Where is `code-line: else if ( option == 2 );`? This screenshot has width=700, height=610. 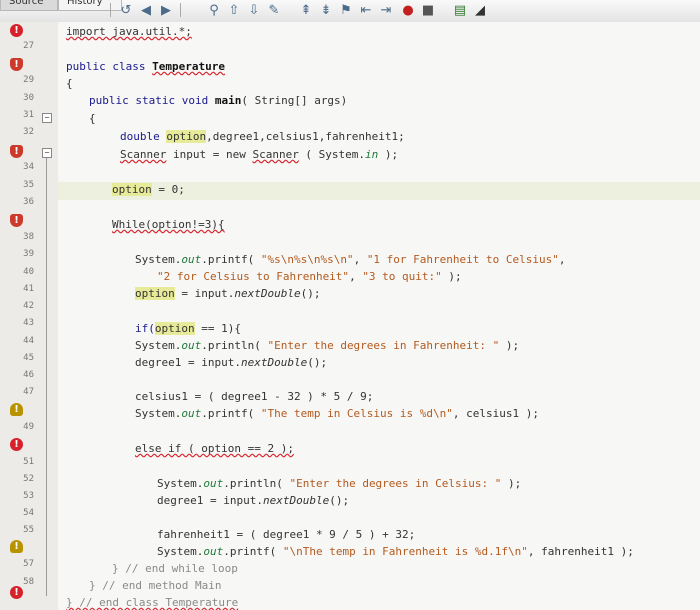 code-line: else if ( option == 2 ); is located at coordinates (214, 449).